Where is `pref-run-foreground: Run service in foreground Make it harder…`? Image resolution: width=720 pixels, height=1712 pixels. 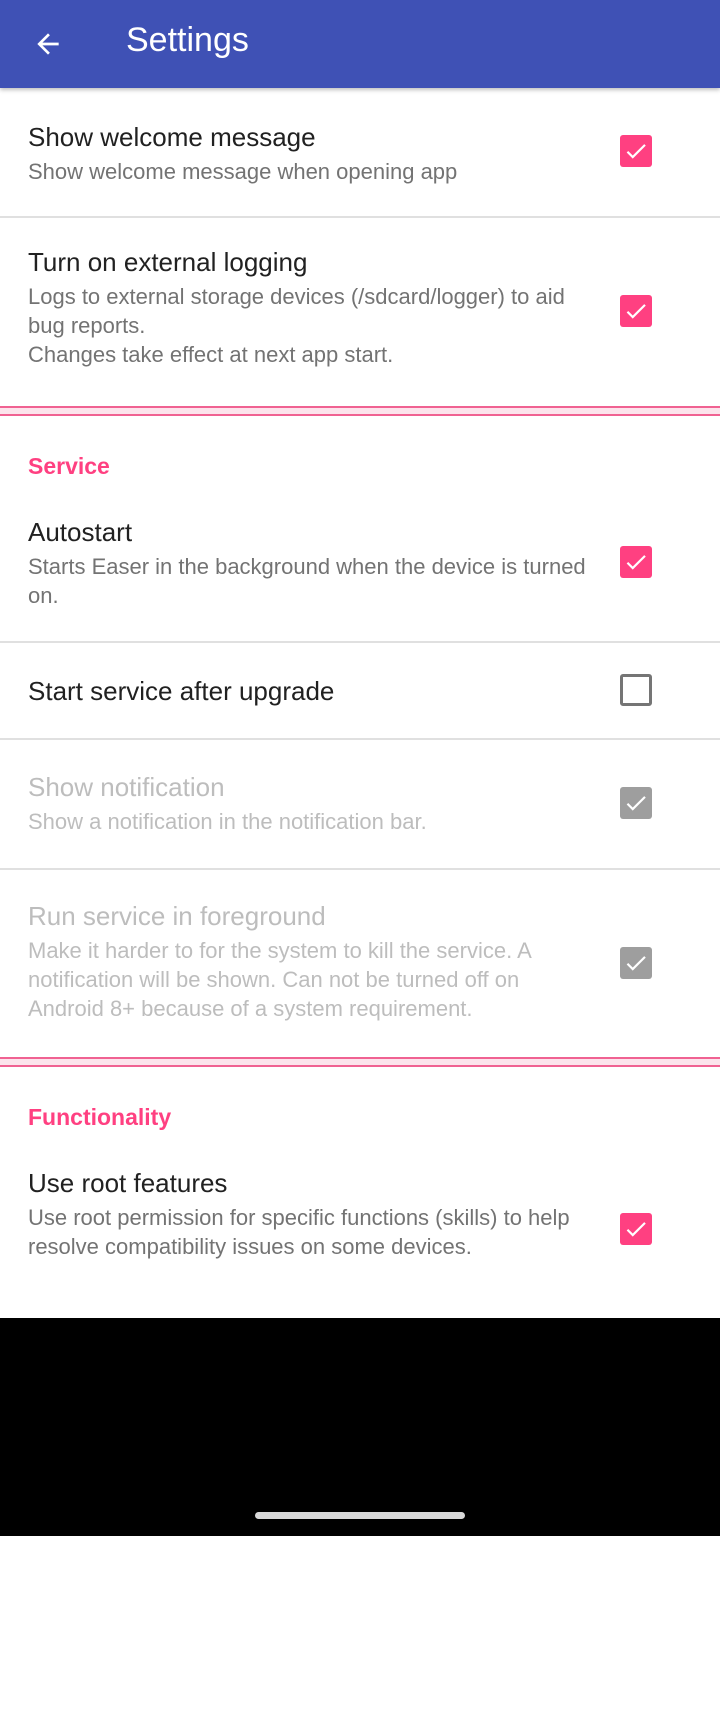
pref-run-foreground: Run service in foreground Make it harder… is located at coordinates (360, 963).